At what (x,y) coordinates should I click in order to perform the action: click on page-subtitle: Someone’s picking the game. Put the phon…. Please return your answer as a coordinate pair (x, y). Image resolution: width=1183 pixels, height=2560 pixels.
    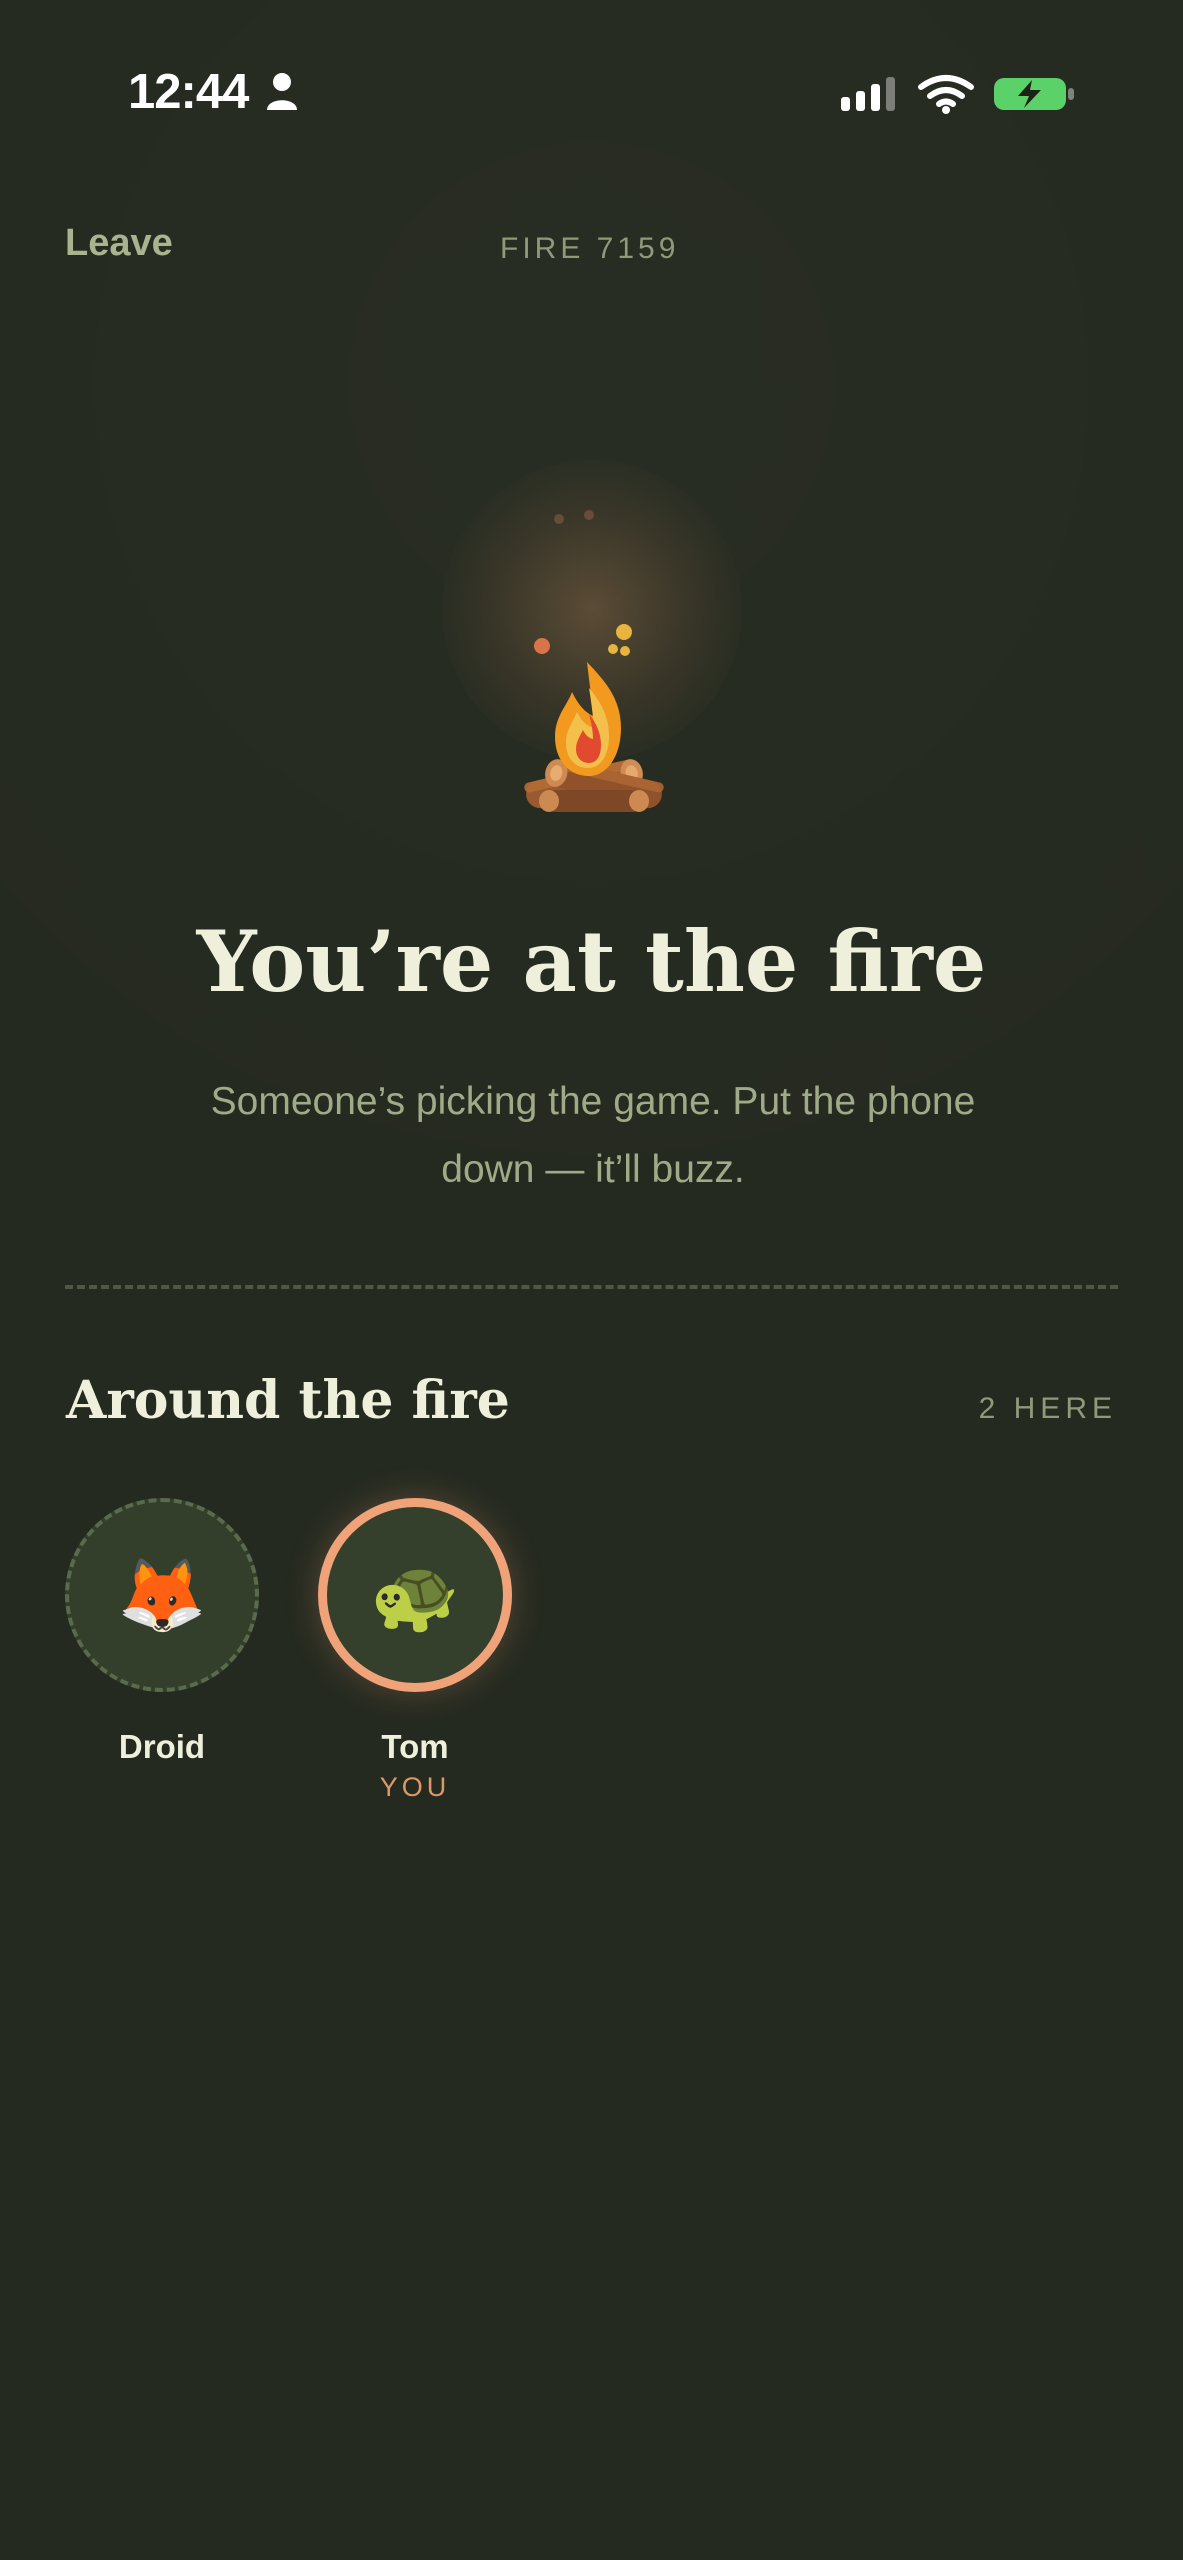
    Looking at the image, I should click on (593, 1135).